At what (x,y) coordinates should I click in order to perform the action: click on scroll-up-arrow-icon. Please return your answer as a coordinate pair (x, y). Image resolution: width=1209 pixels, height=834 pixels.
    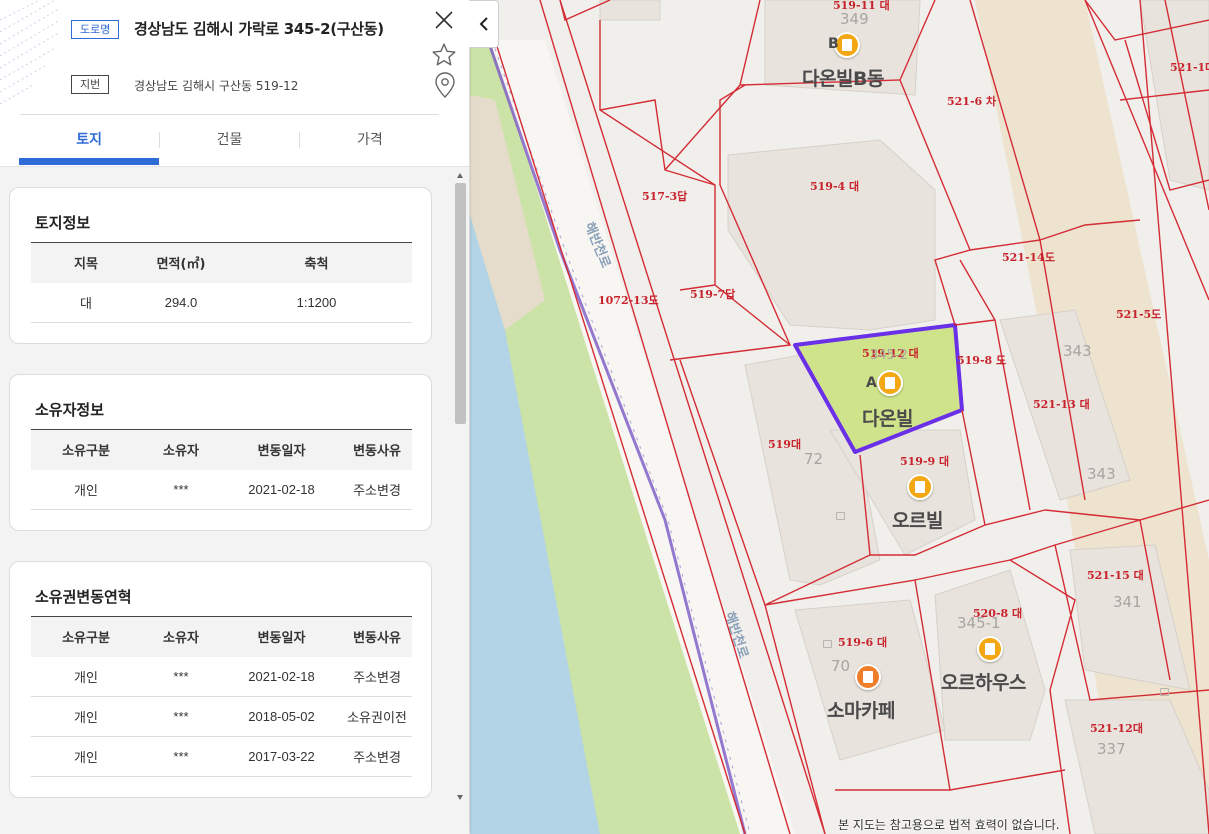
    Looking at the image, I should click on (460, 175).